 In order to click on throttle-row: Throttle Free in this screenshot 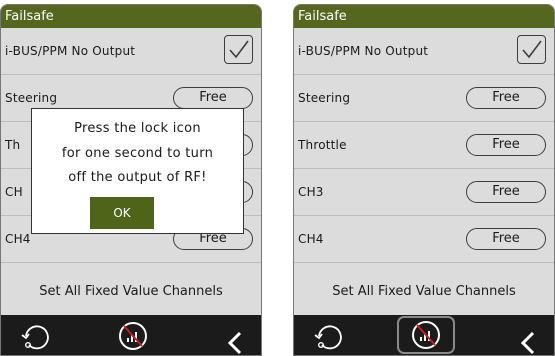, I will do `click(424, 145)`.